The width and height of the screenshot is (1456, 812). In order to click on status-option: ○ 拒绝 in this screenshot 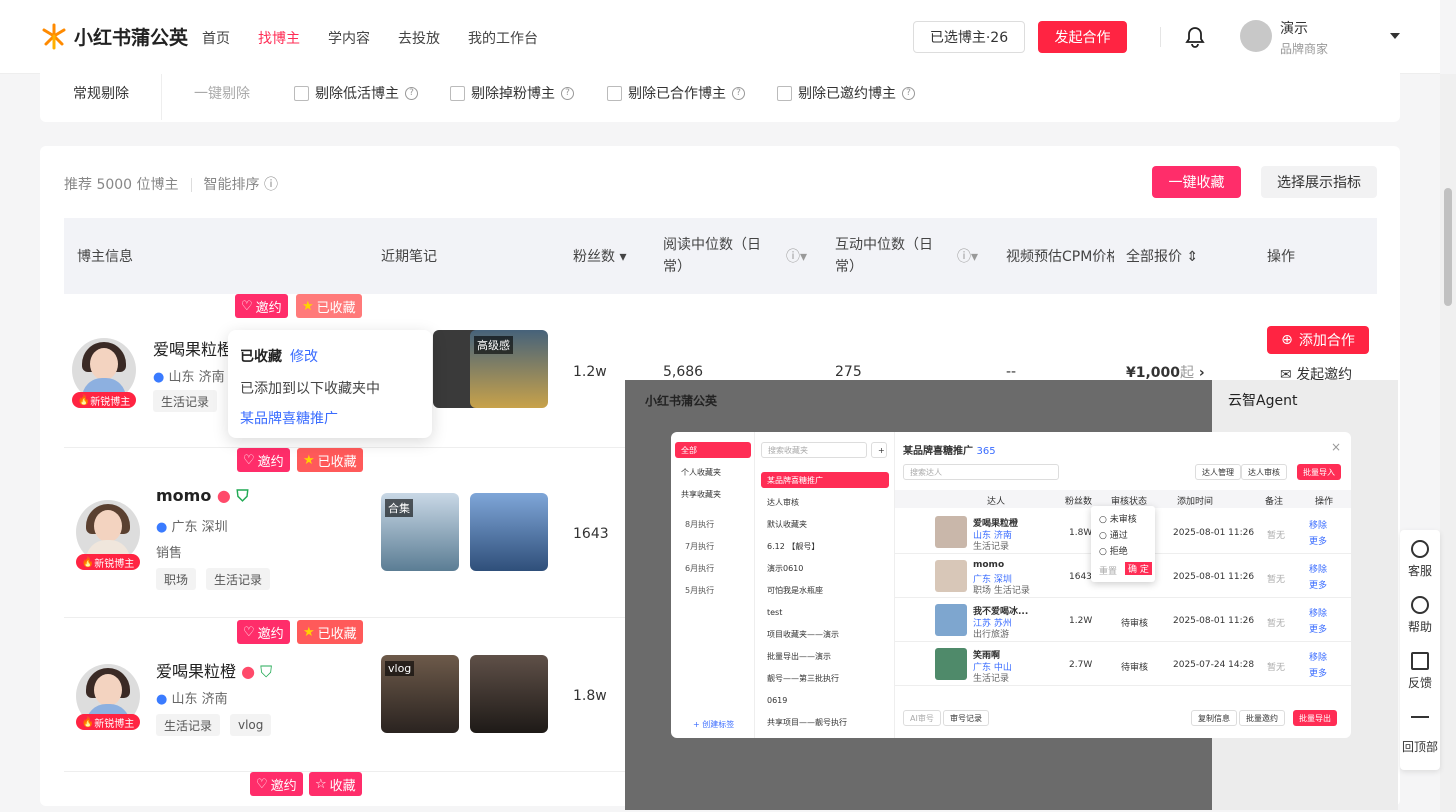, I will do `click(1113, 550)`.